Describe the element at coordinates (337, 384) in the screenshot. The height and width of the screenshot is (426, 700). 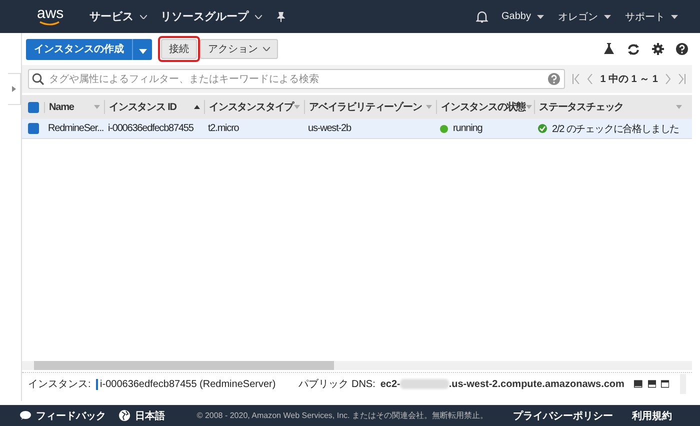
I see `detail-label: パブリック DNS:` at that location.